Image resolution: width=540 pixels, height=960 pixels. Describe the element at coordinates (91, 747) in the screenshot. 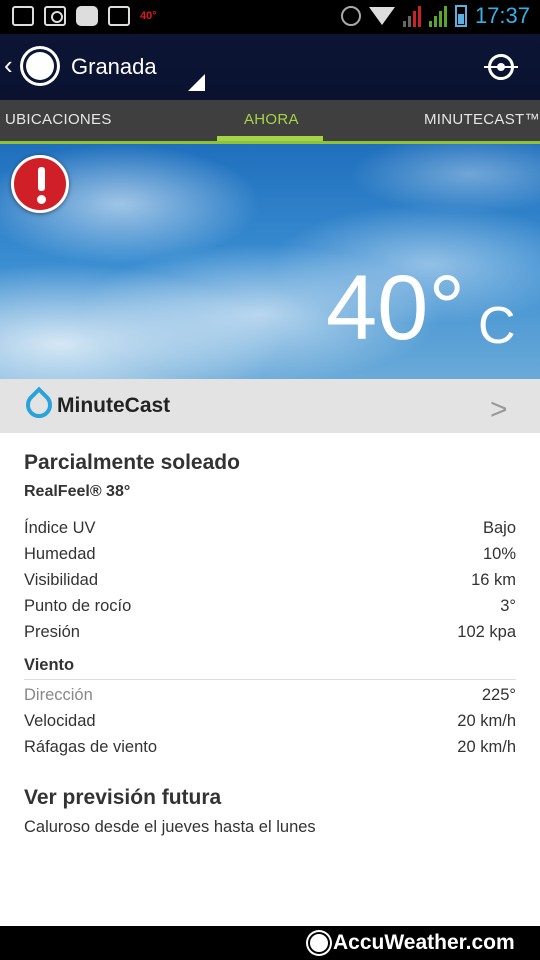

I see `wind-label: Ráfagas de viento` at that location.